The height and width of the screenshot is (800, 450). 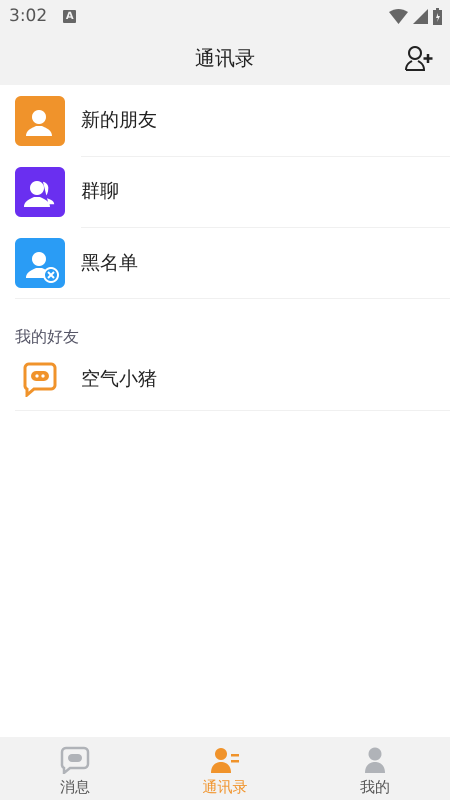 I want to click on nav-tab: 消息, so click(x=75, y=768).